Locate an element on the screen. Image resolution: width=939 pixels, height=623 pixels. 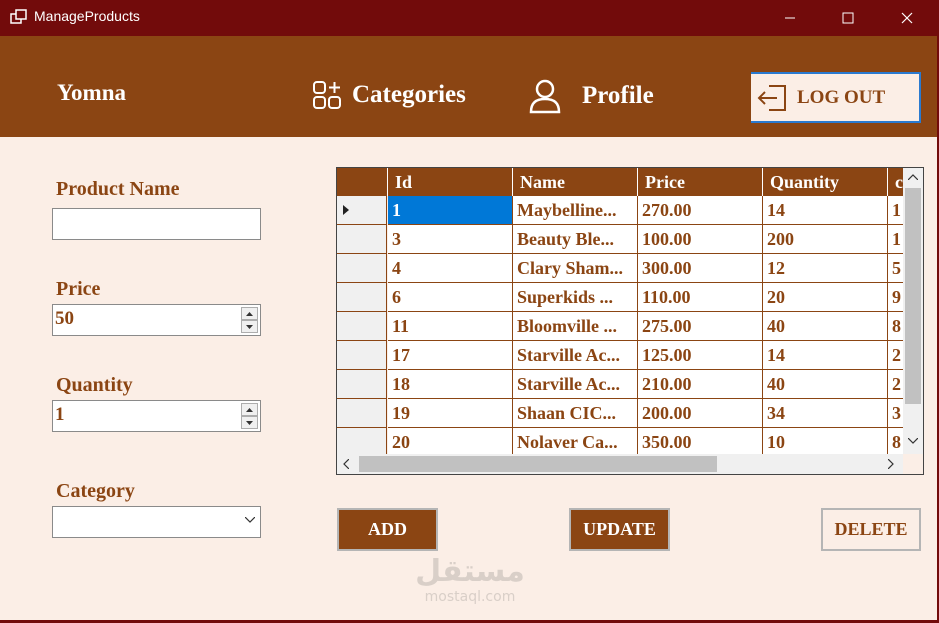
current-row-icon is located at coordinates (346, 210).